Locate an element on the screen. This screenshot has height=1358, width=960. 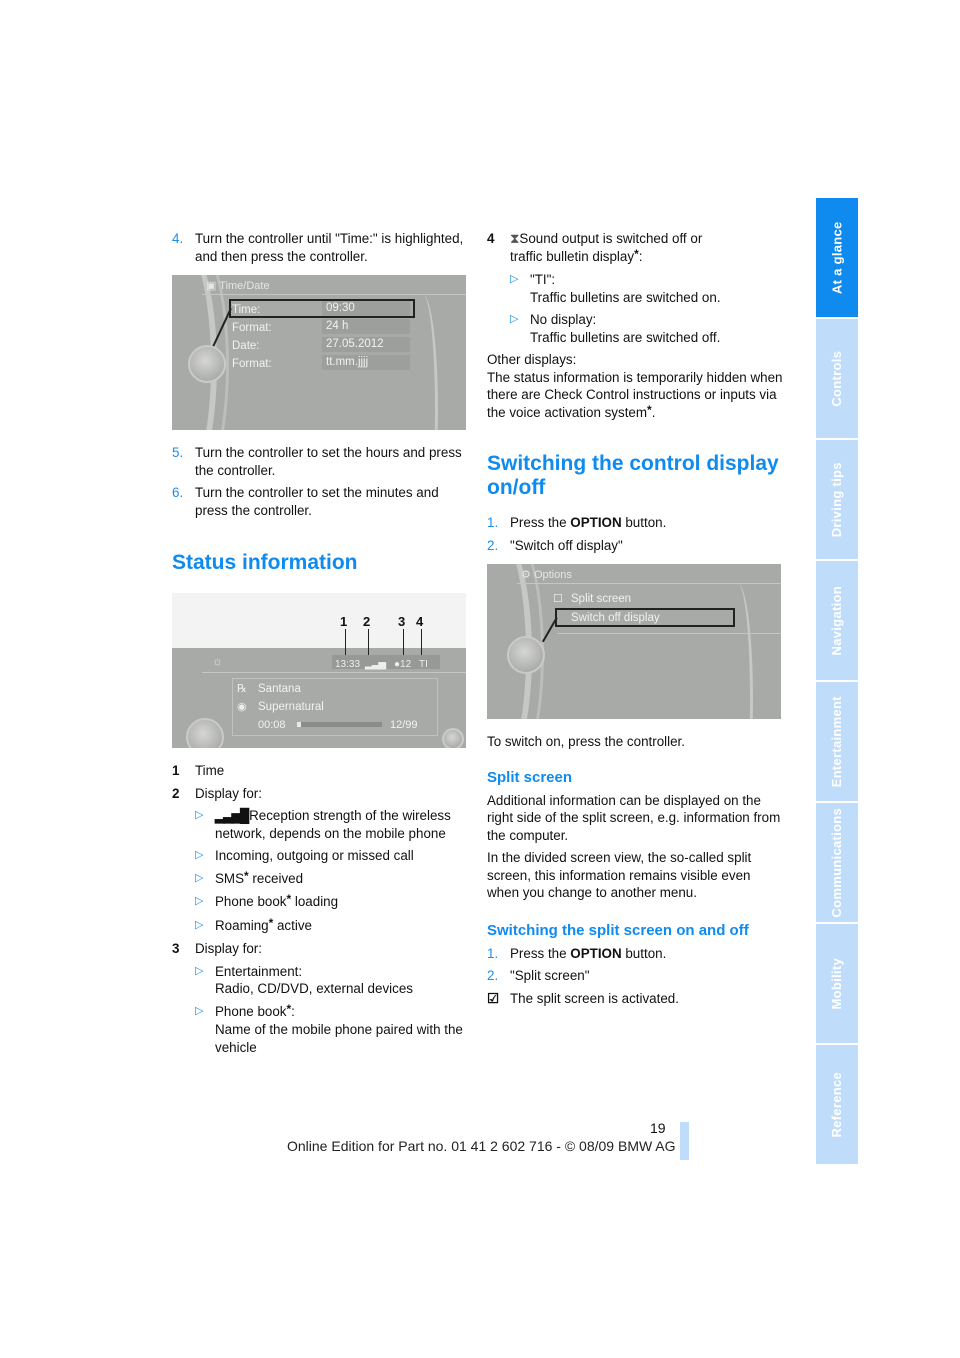
paragraph-text: . is located at coordinates (653, 412).